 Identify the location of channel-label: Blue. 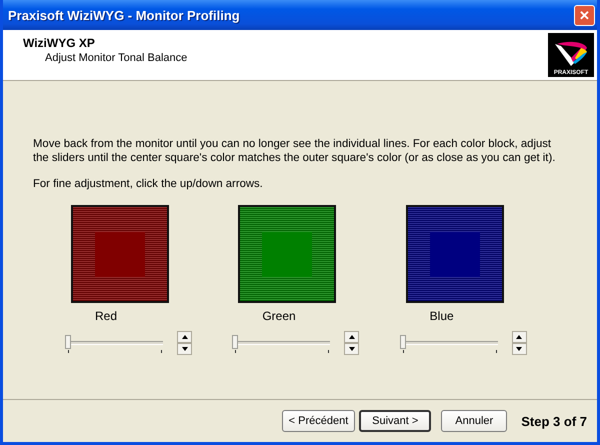
(442, 316).